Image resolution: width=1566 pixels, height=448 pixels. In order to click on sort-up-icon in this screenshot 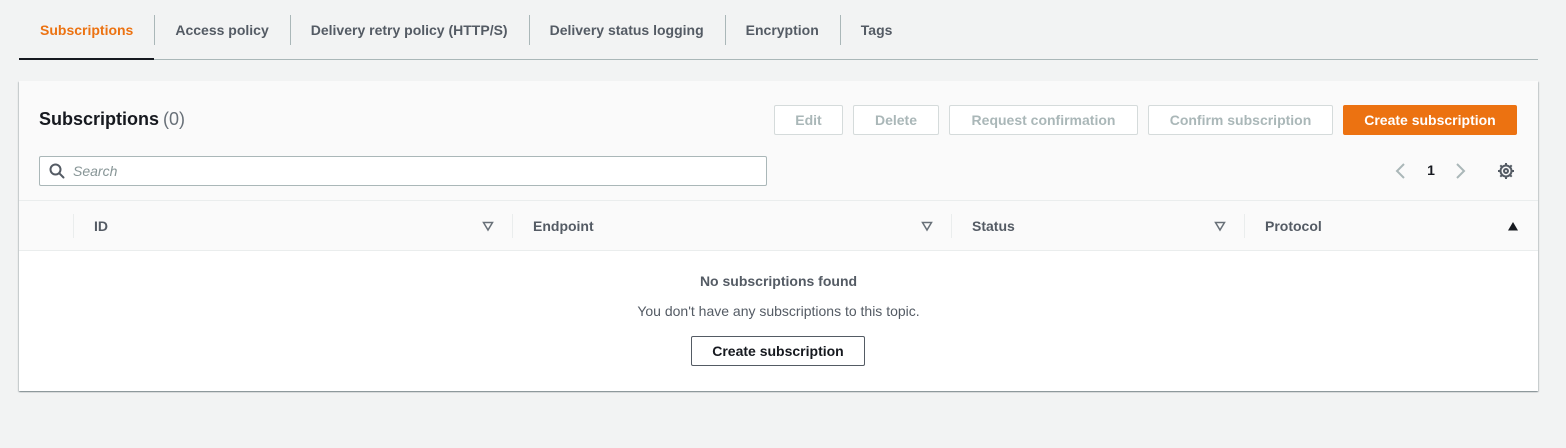, I will do `click(1513, 226)`.